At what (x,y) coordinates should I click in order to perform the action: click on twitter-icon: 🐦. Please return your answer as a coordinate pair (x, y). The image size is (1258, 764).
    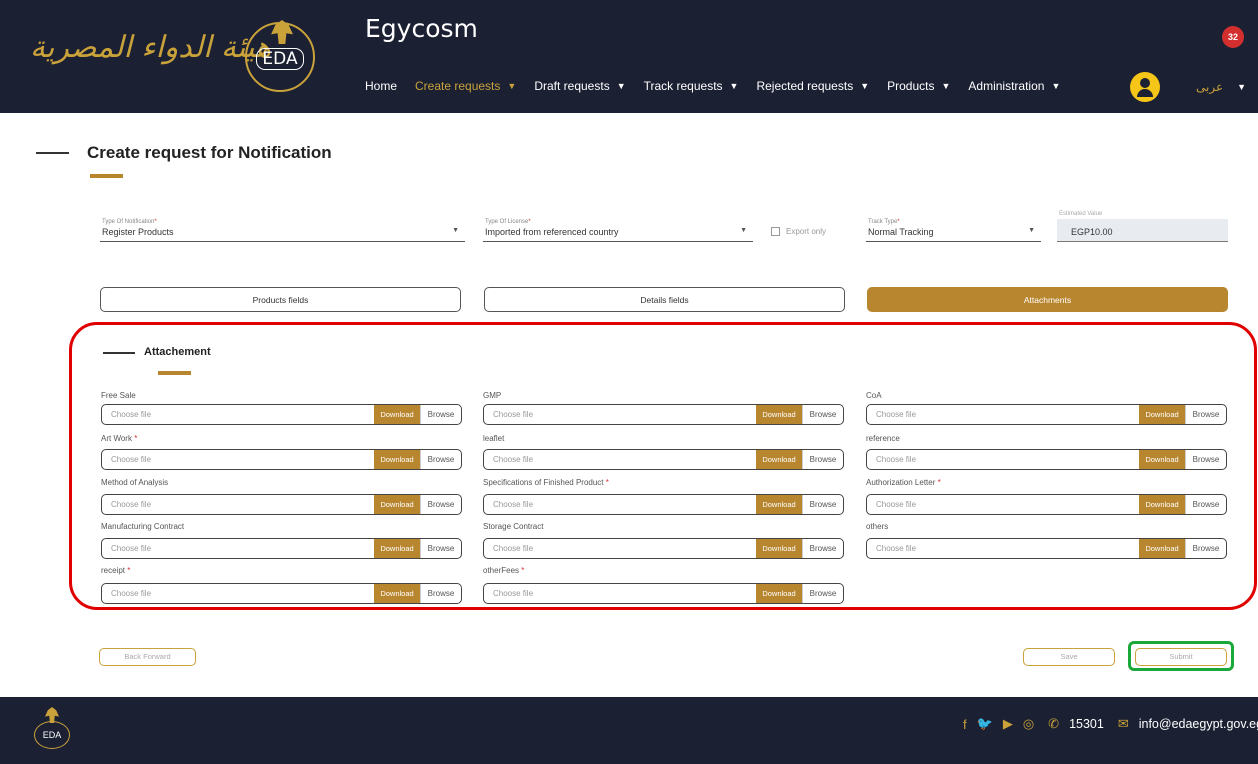
    Looking at the image, I should click on (985, 724).